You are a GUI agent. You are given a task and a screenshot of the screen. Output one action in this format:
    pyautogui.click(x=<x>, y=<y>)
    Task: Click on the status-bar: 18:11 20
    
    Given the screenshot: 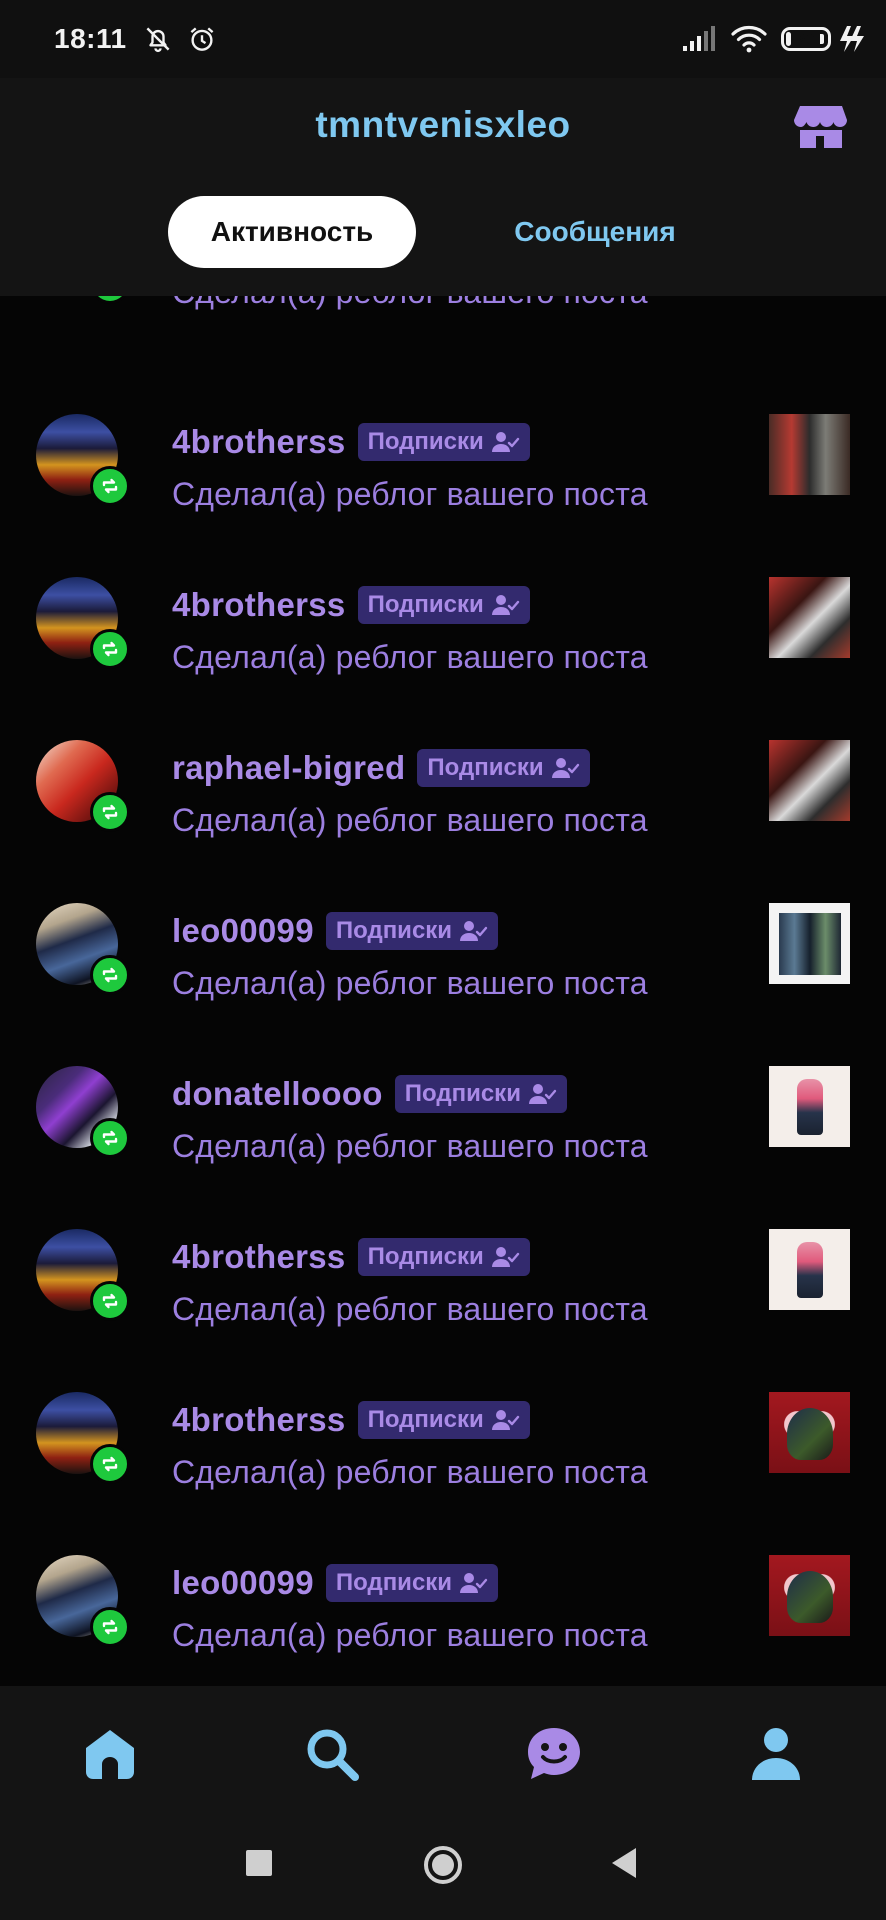 What is the action you would take?
    pyautogui.click(x=443, y=39)
    